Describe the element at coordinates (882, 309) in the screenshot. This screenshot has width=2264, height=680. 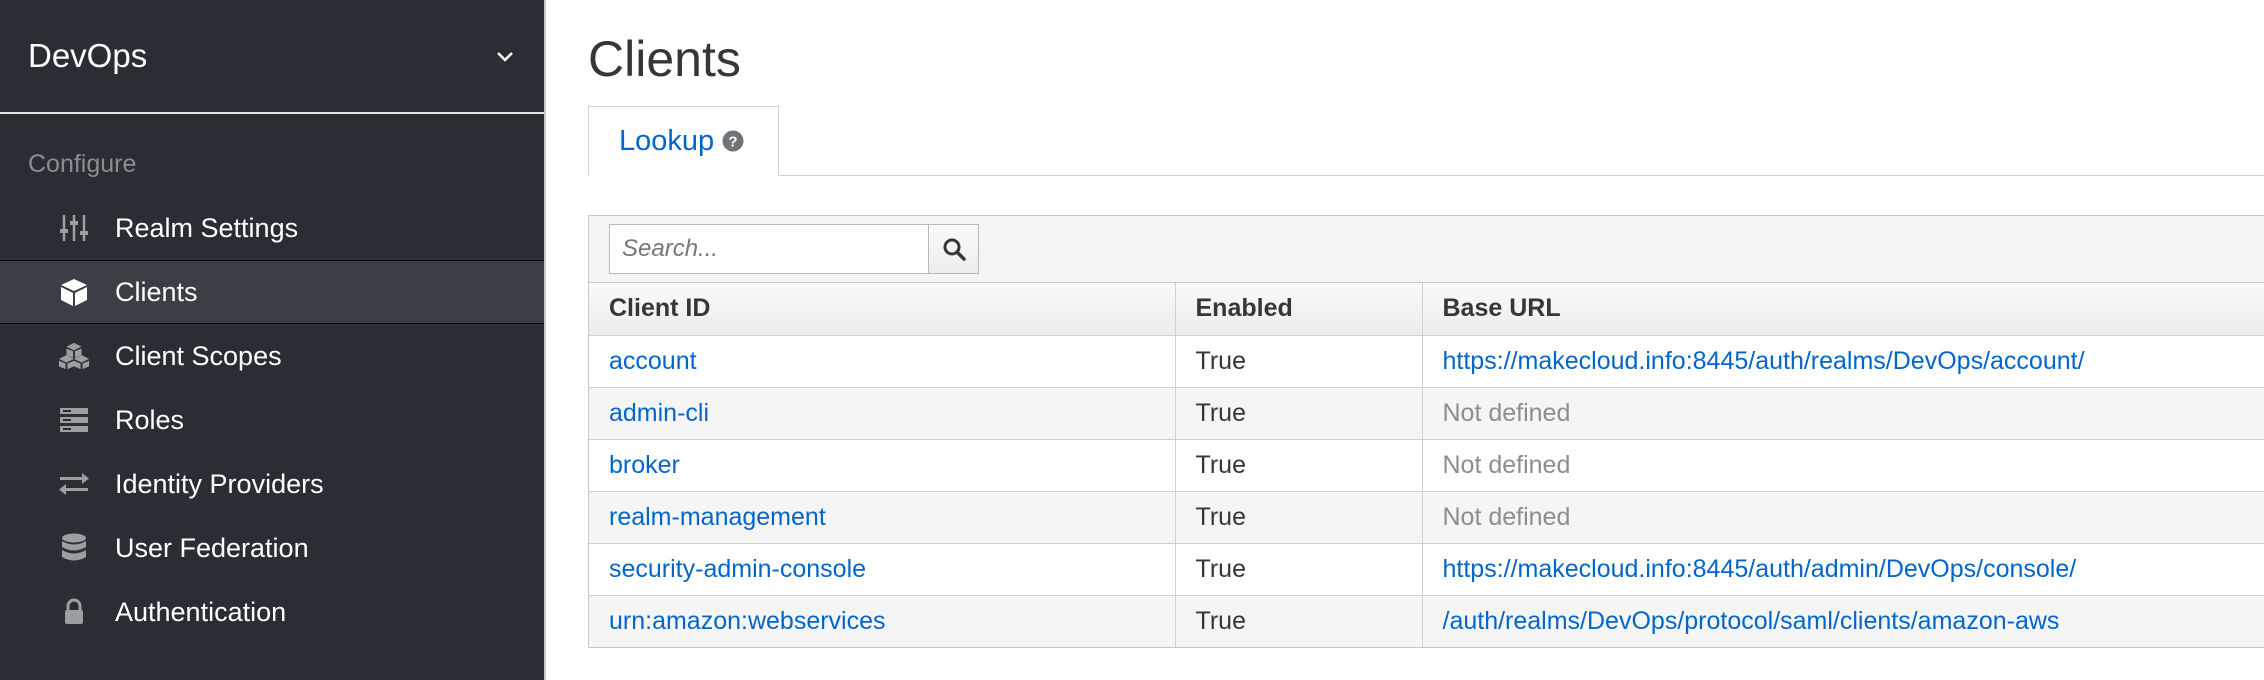
I see `column-header-client-id: Client ID` at that location.